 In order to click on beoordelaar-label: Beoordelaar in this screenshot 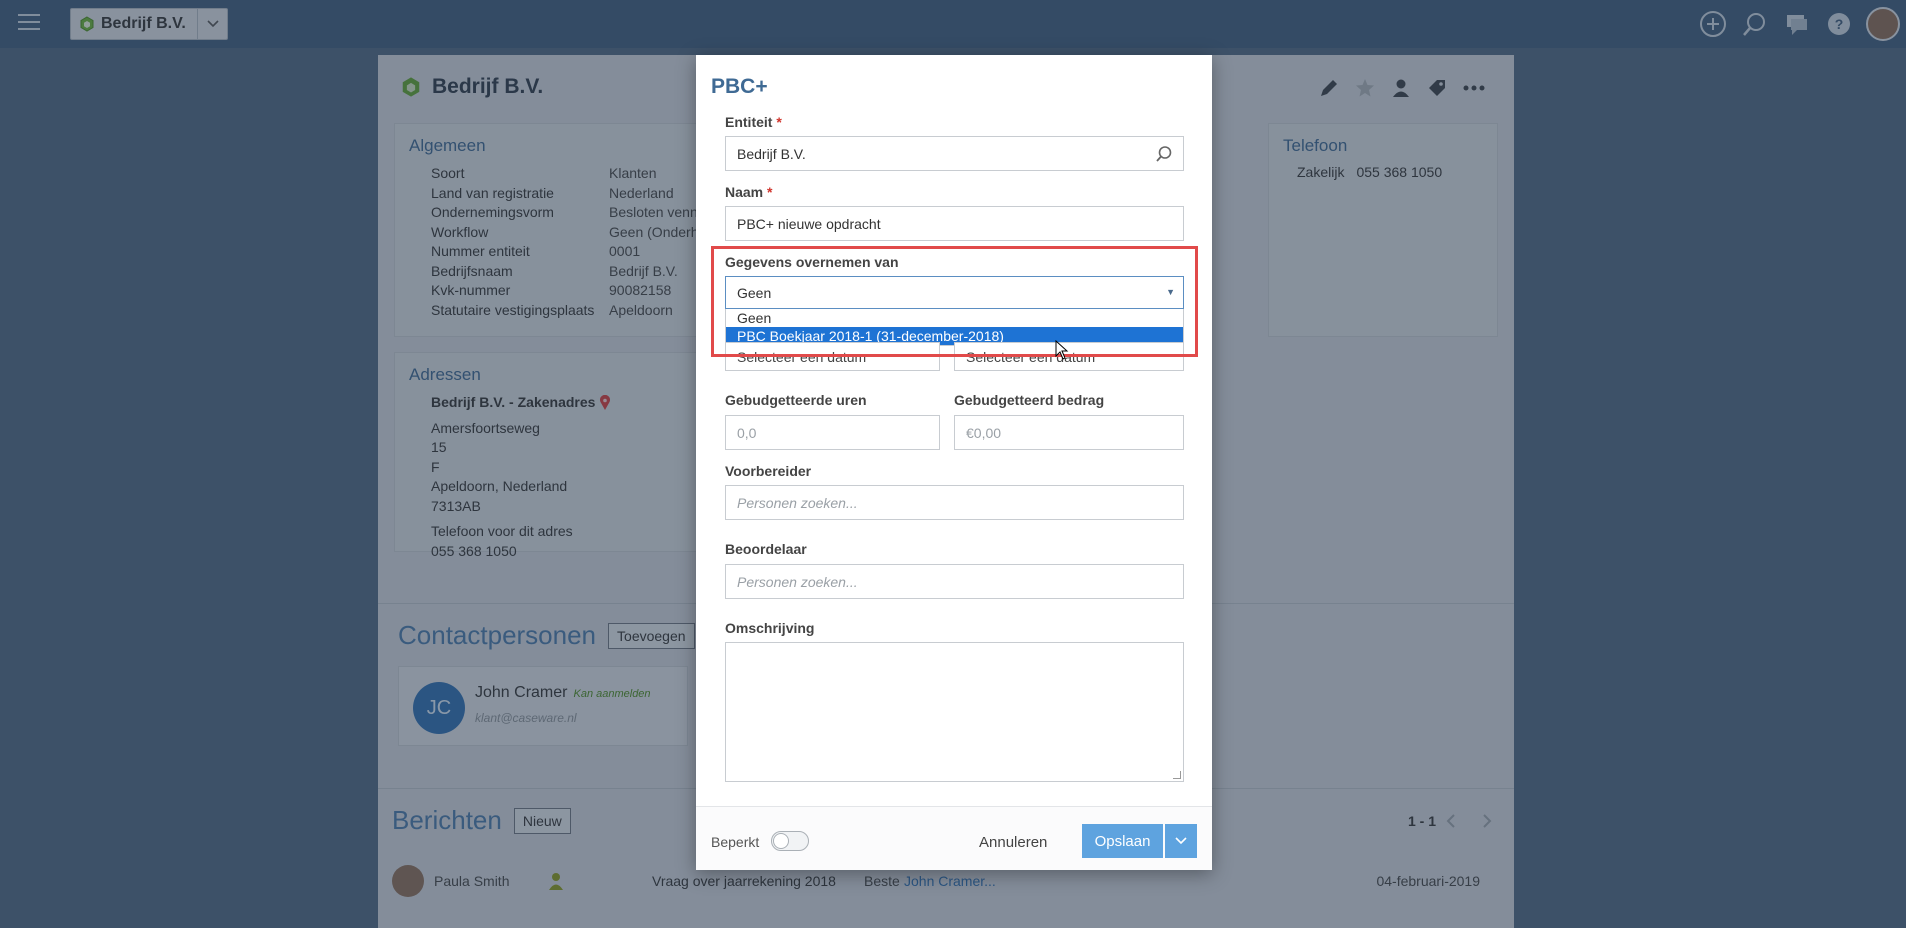, I will do `click(766, 549)`.